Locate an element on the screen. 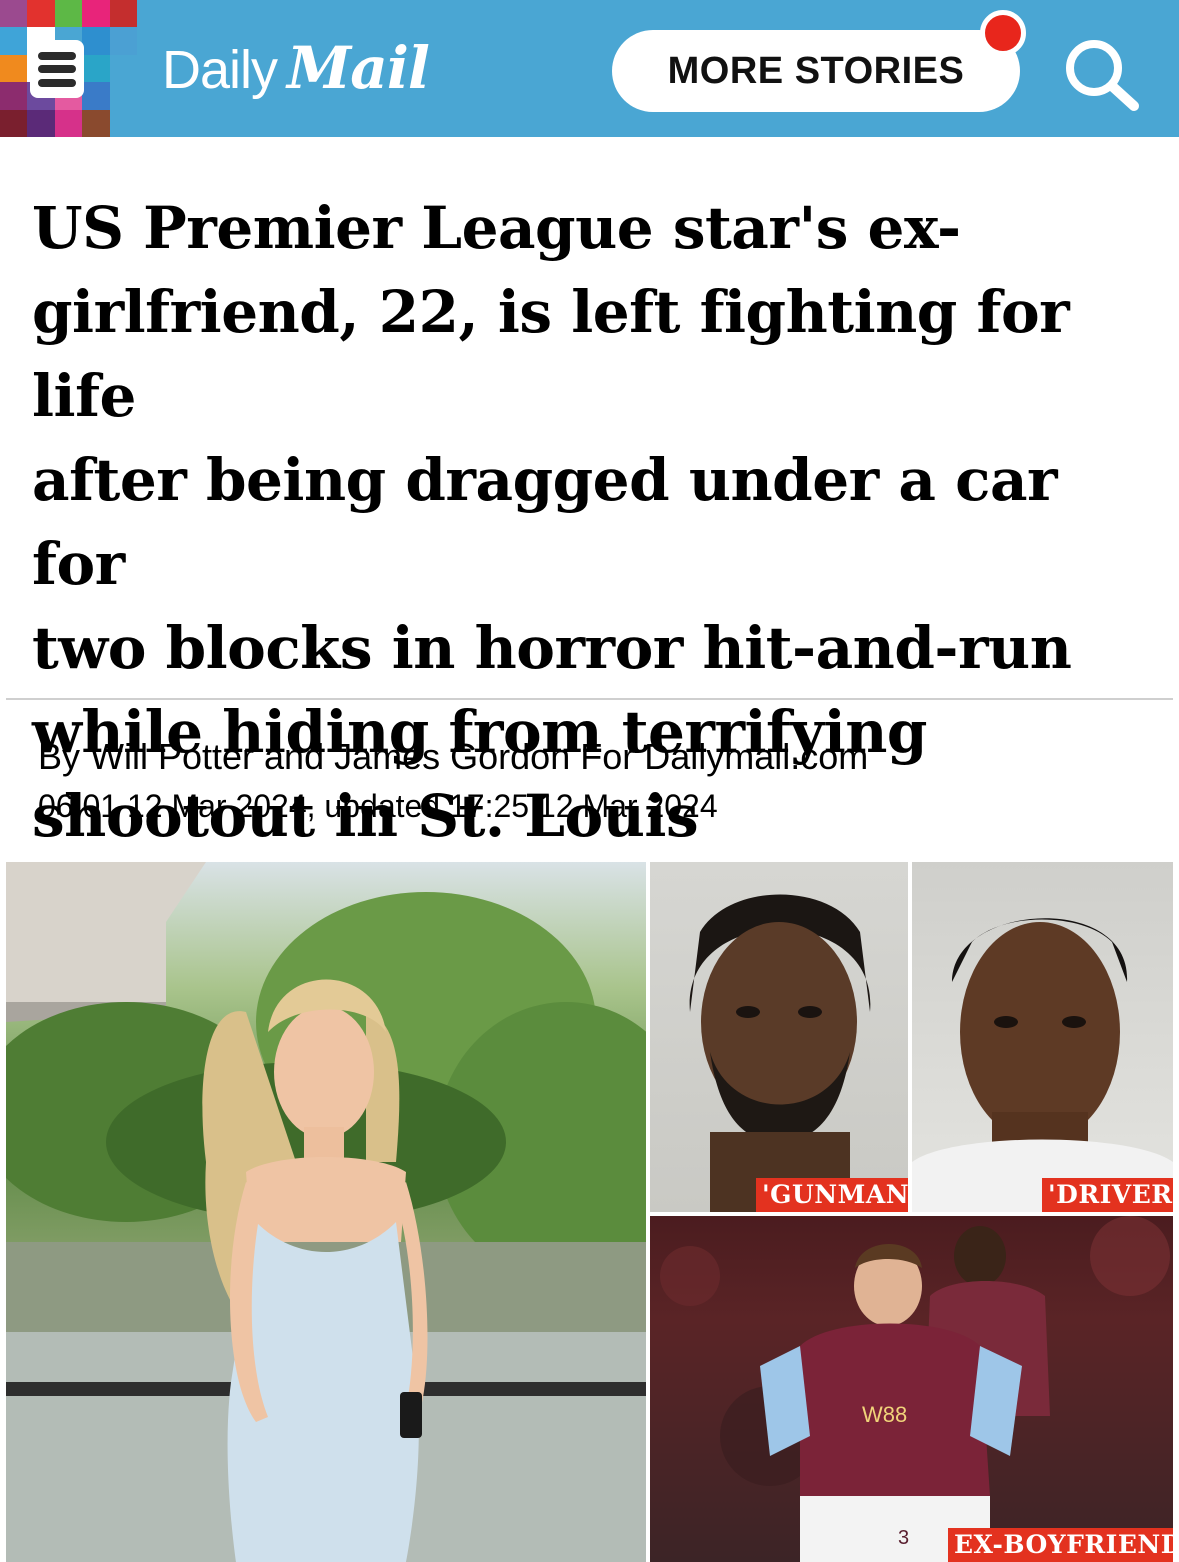 This screenshot has width=1179, height=1562. headline-line: after being dragged under a car for is located at coordinates (545, 522).